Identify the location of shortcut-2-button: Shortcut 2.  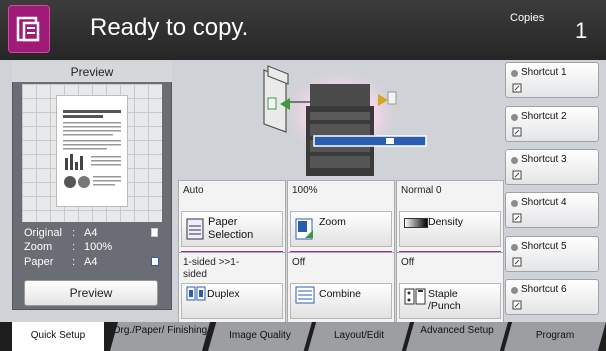
(552, 124).